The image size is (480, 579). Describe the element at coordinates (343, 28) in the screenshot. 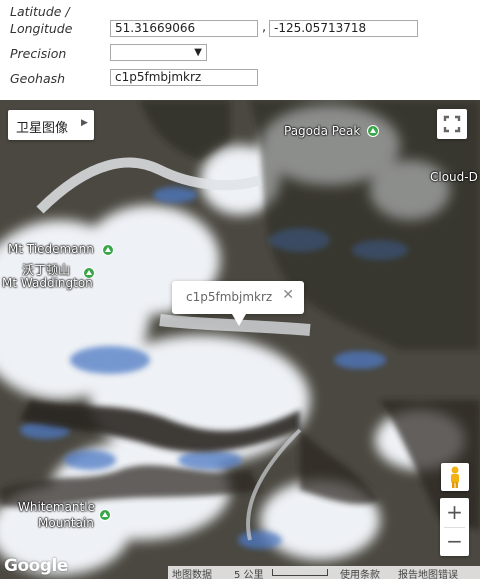

I see `longitude-input: -125.05713718` at that location.